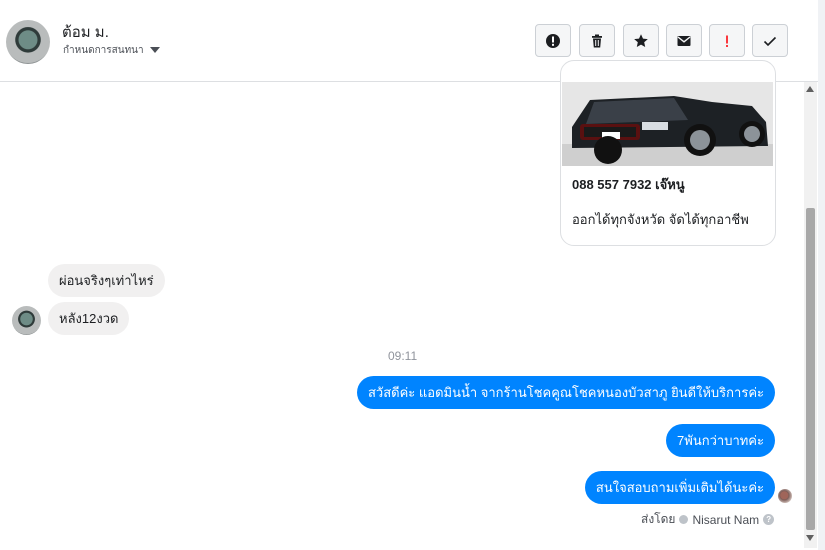  Describe the element at coordinates (89, 318) in the screenshot. I see `incoming-message: หลัง12งวด` at that location.